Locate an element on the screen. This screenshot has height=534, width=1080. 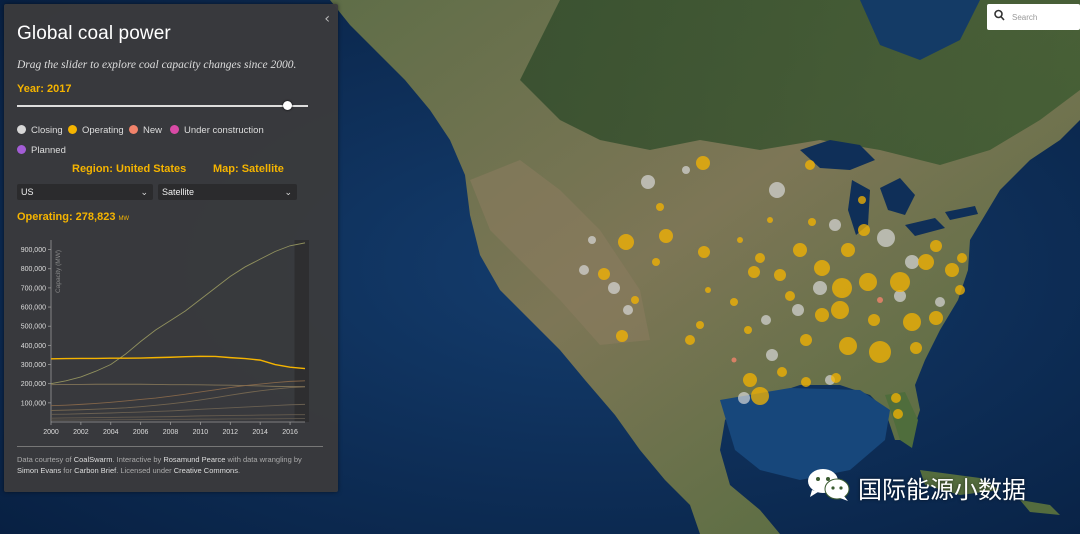
x-tick-label: 2012 is located at coordinates (231, 432).